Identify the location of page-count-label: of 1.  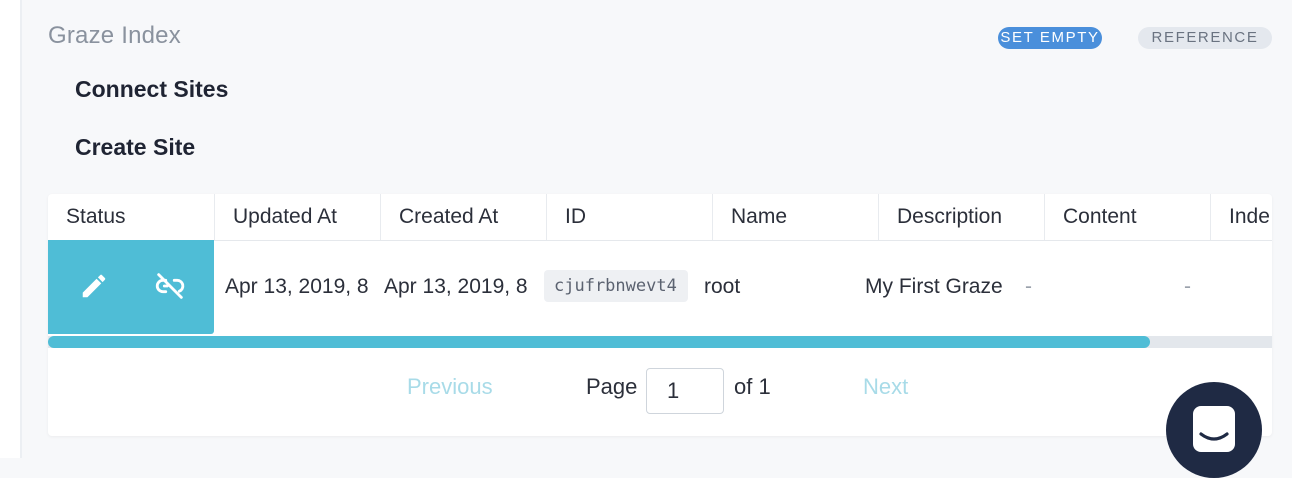
(752, 386).